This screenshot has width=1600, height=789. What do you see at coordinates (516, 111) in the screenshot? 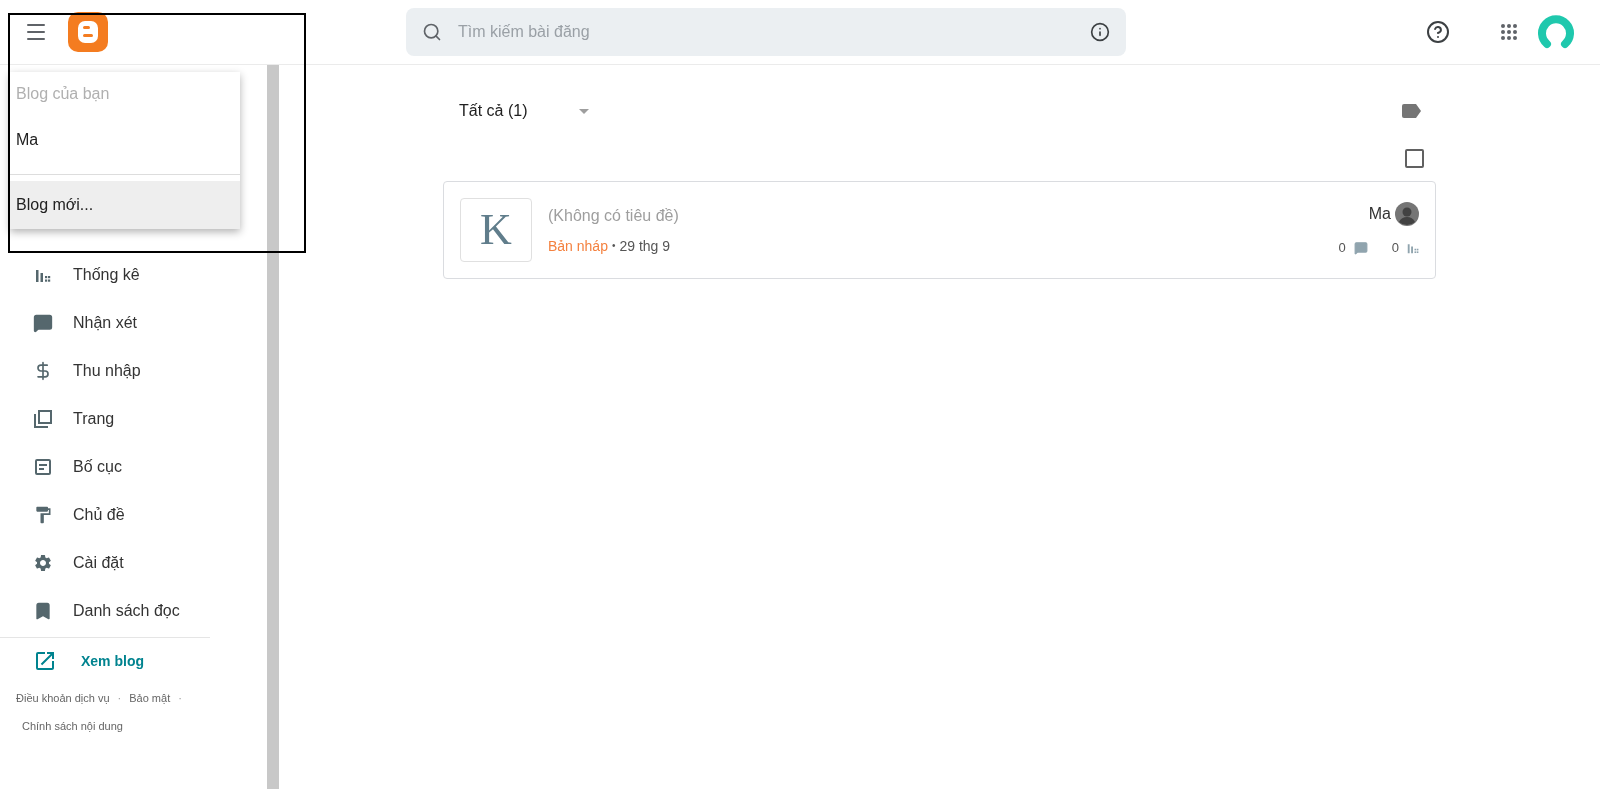
I see `filter-dropdown: Tất cả (1)` at bounding box center [516, 111].